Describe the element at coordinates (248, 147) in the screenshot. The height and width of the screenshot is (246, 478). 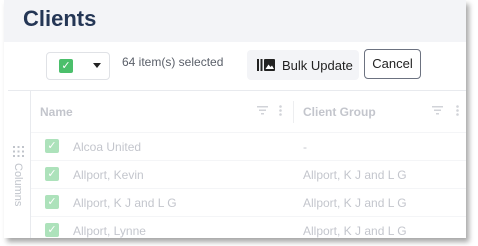
I see `table-row: ✓ Alcoa United -` at that location.